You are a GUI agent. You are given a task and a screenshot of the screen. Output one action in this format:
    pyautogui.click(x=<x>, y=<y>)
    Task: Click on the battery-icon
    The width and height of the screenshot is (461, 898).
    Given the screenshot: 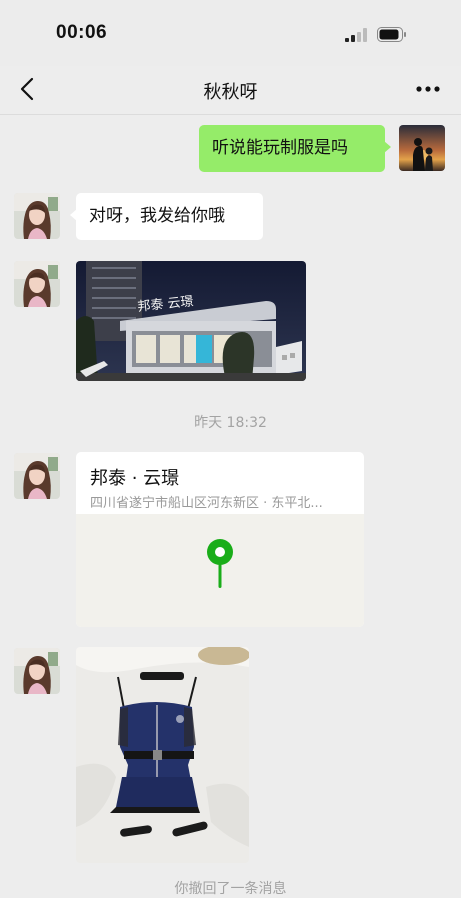 What is the action you would take?
    pyautogui.click(x=391, y=34)
    